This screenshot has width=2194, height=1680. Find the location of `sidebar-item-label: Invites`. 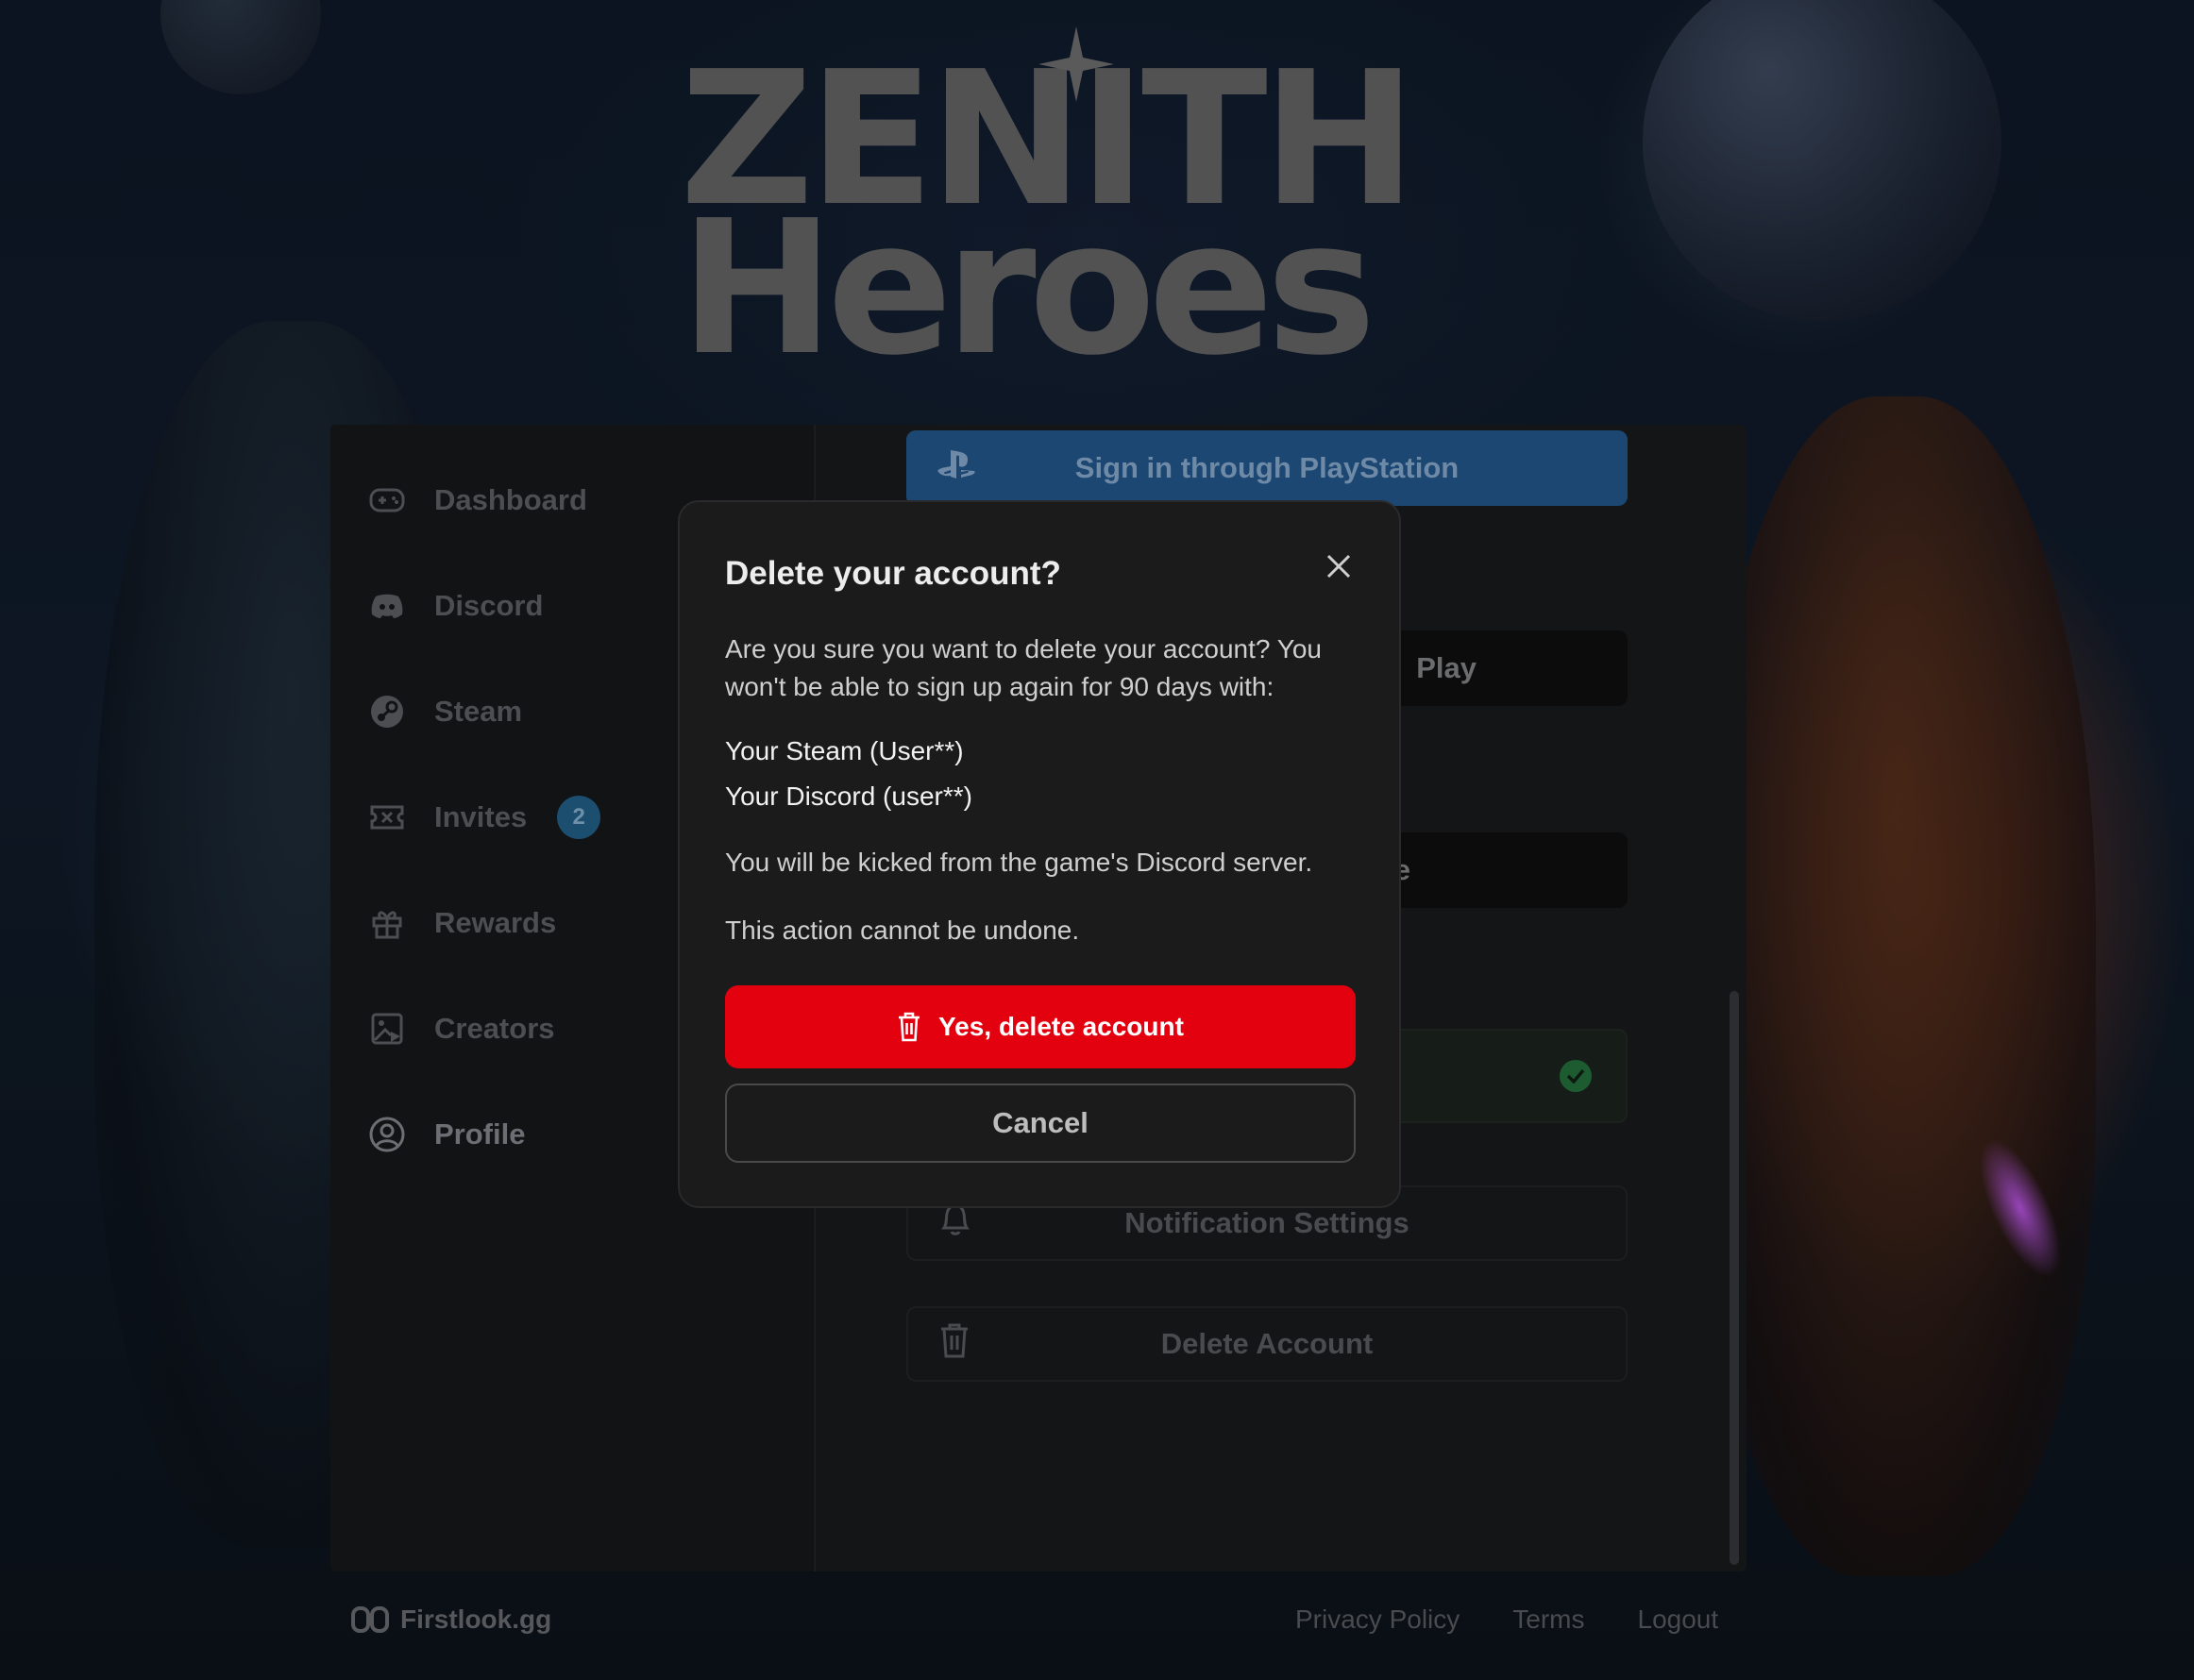

sidebar-item-label: Invites is located at coordinates (481, 816).